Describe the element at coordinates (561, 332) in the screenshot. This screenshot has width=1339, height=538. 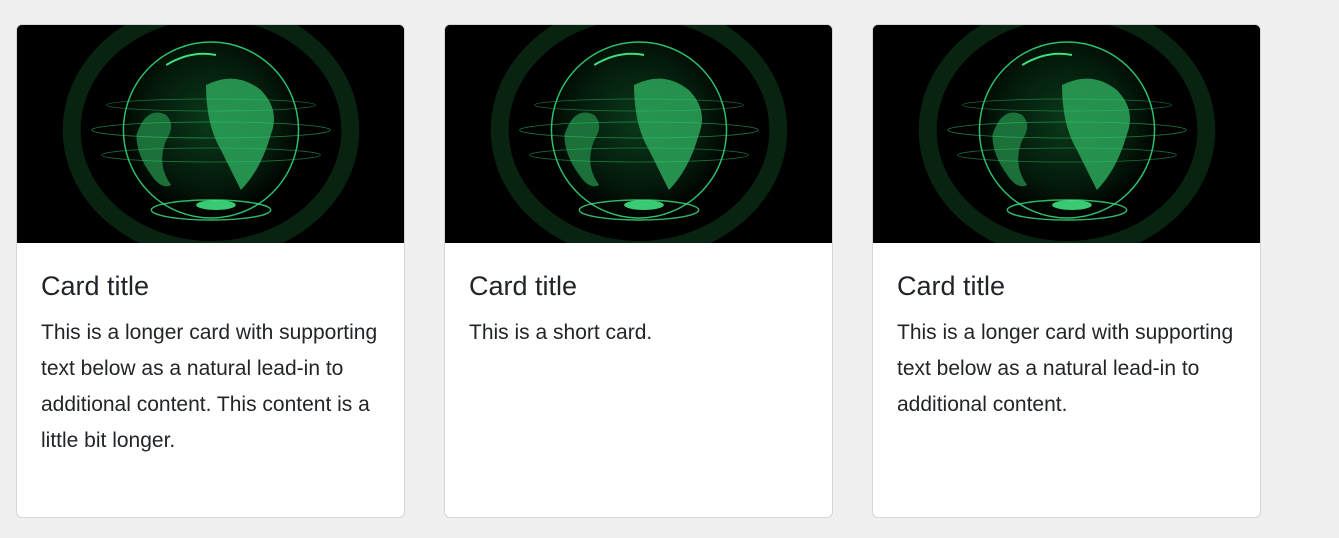
I see `card-text: This is a short card.` at that location.